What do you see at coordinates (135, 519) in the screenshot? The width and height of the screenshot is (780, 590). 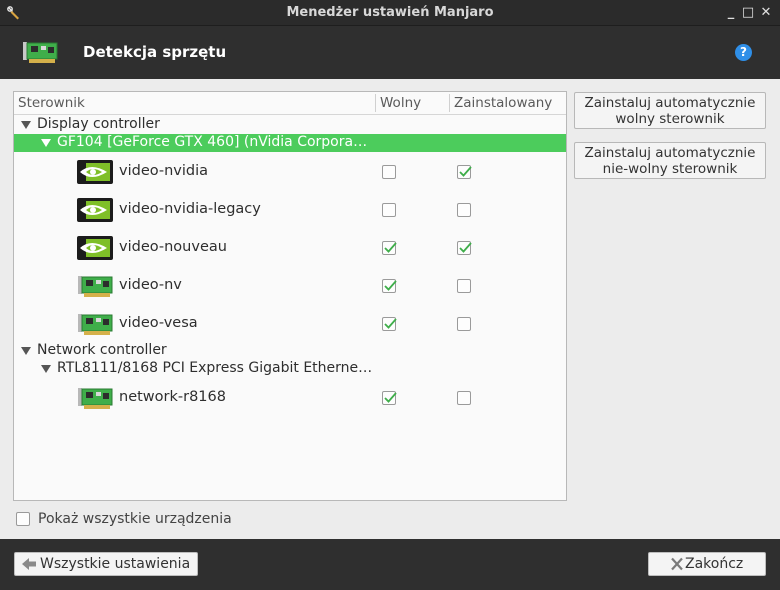 I see `show-all-label: Pokaż wszystkie urządzenia` at bounding box center [135, 519].